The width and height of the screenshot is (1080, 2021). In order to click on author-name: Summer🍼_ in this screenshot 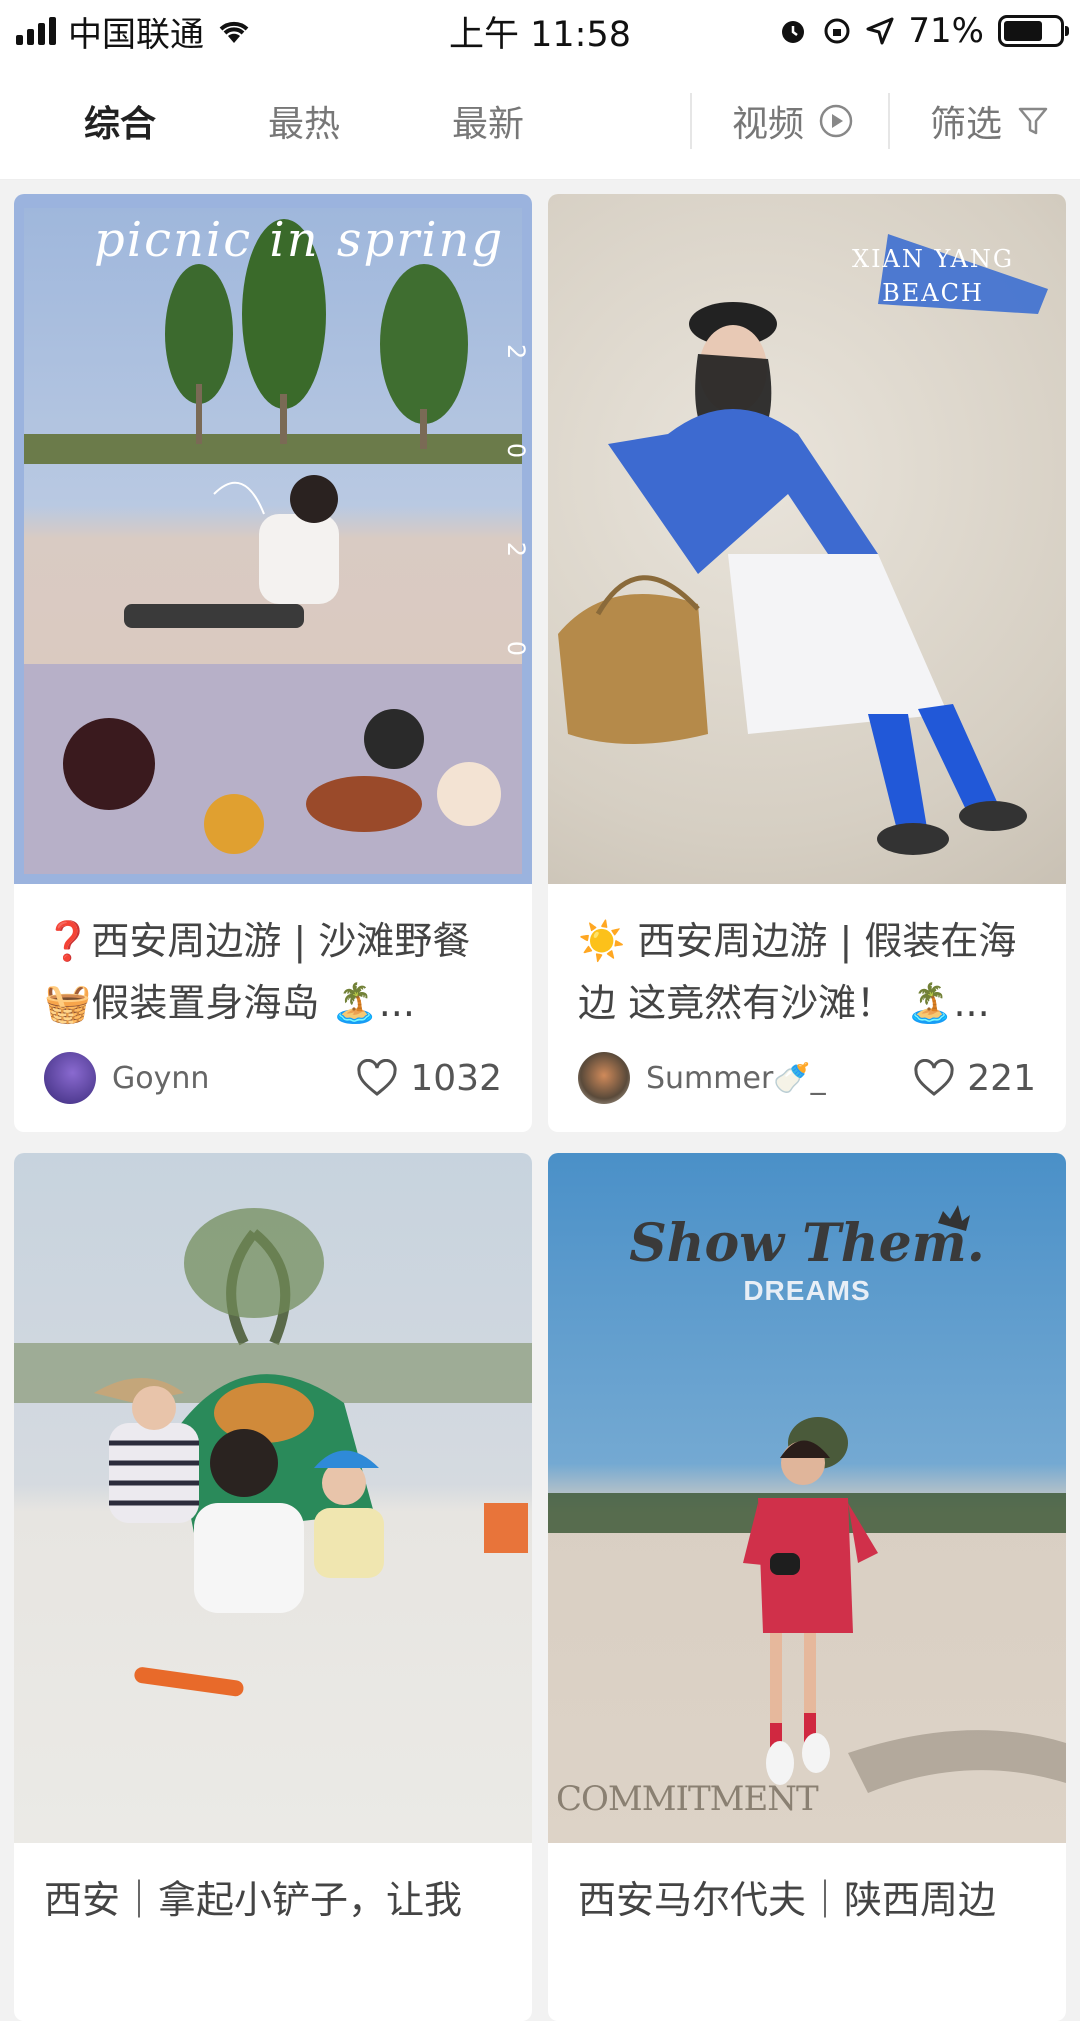, I will do `click(779, 1078)`.